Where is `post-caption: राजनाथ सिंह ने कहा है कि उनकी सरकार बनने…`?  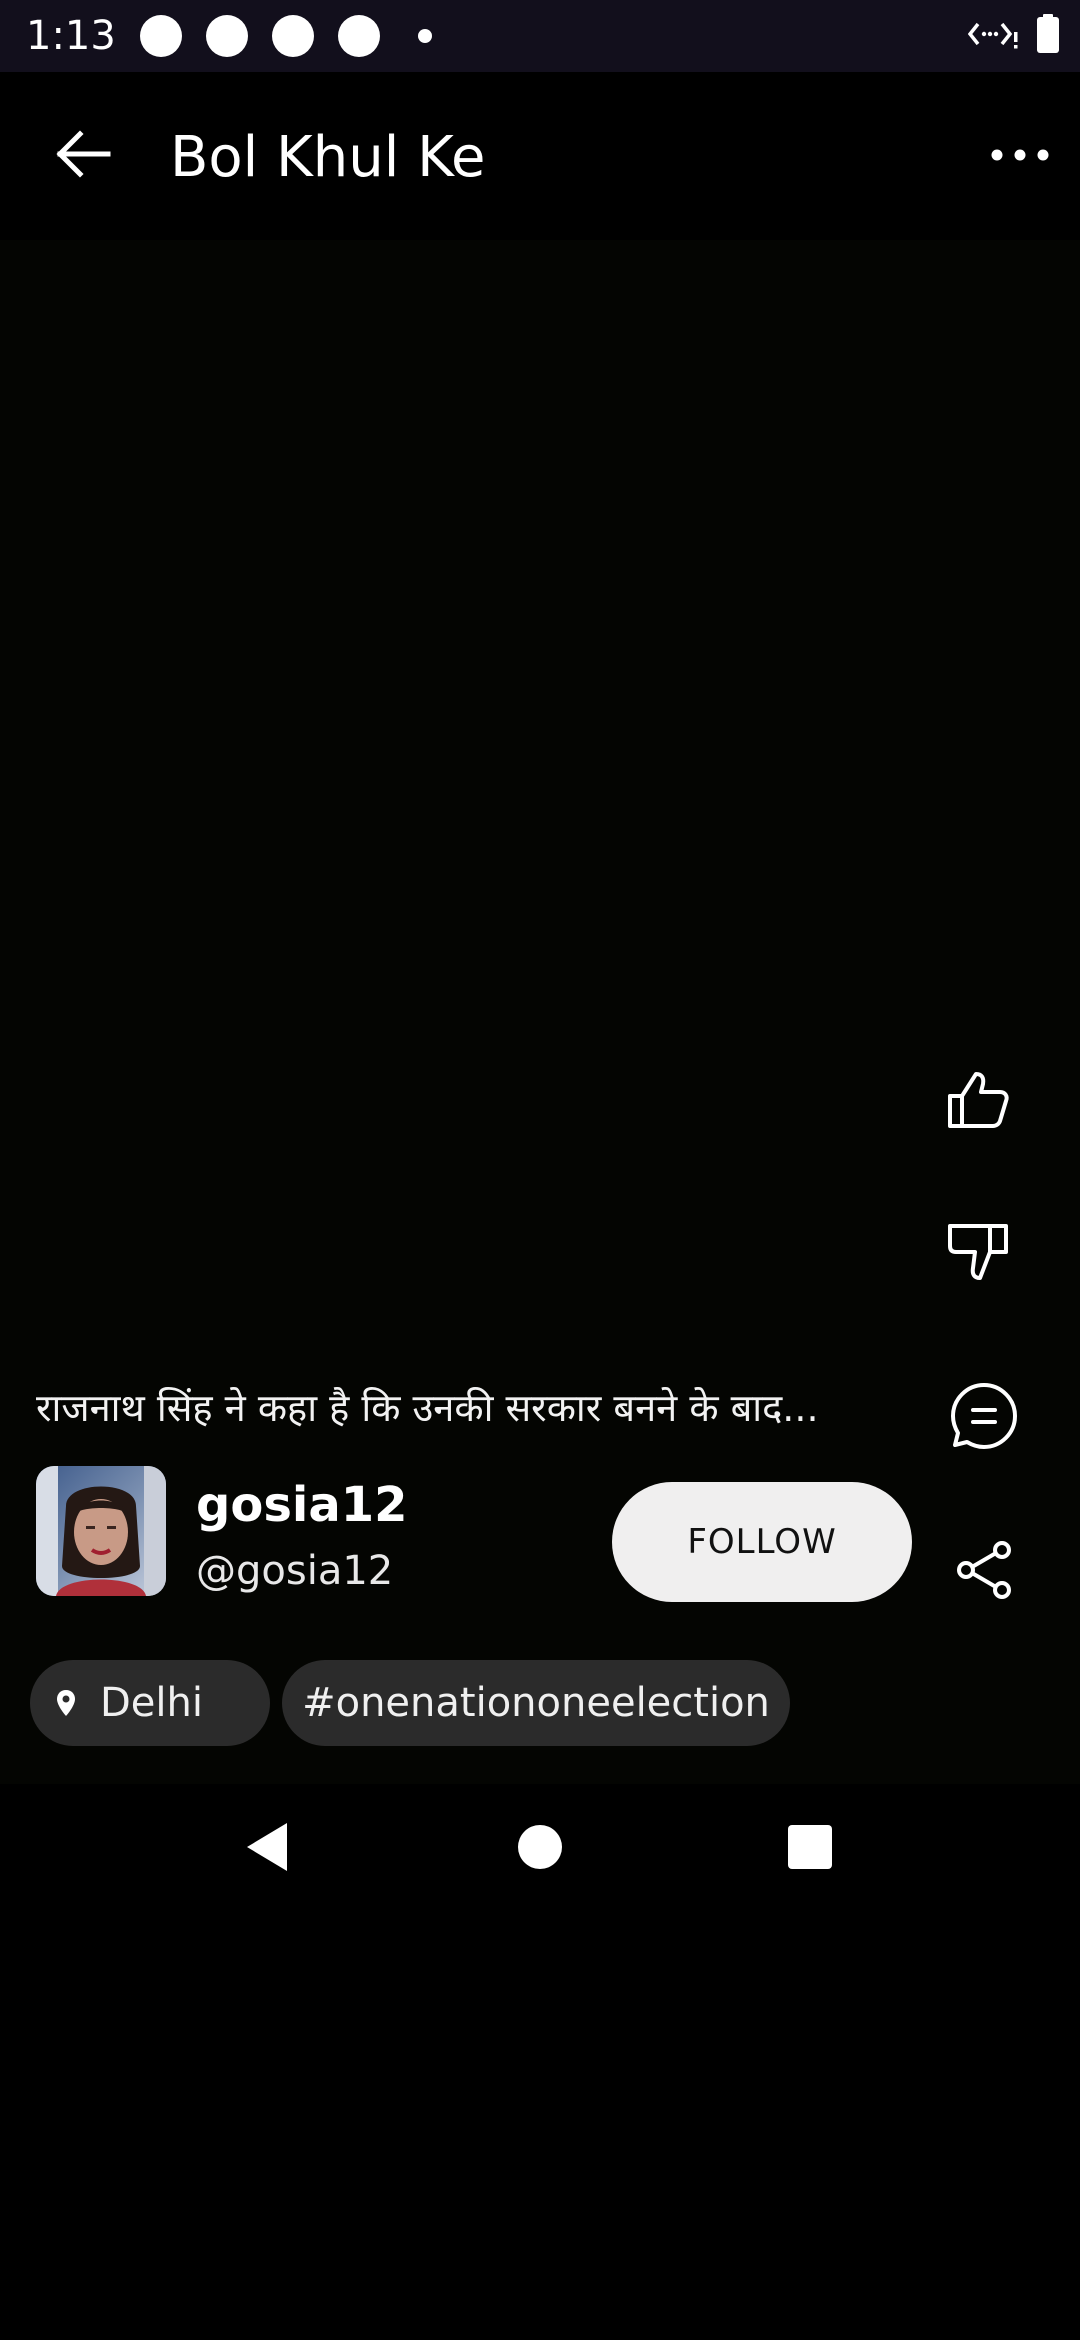
post-caption: राजनाथ सिंह ने कहा है कि उनकी सरकार बनने… is located at coordinates (476, 1408).